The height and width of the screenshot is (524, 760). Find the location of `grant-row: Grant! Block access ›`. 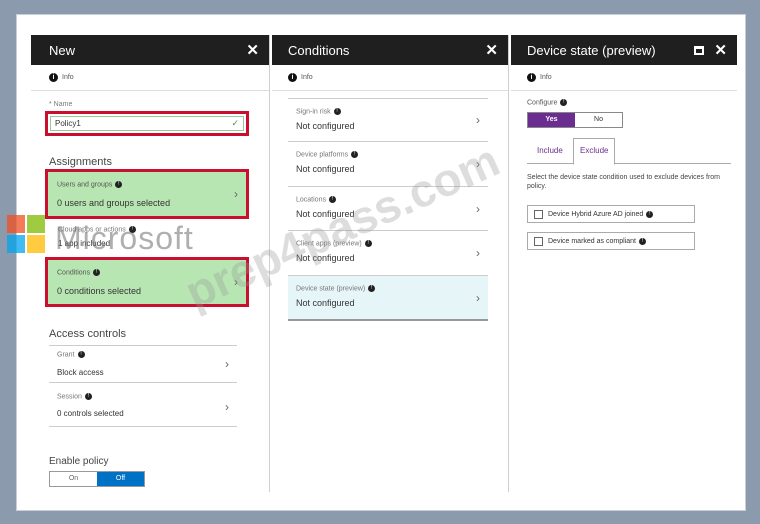

grant-row: Grant! Block access › is located at coordinates (143, 364).